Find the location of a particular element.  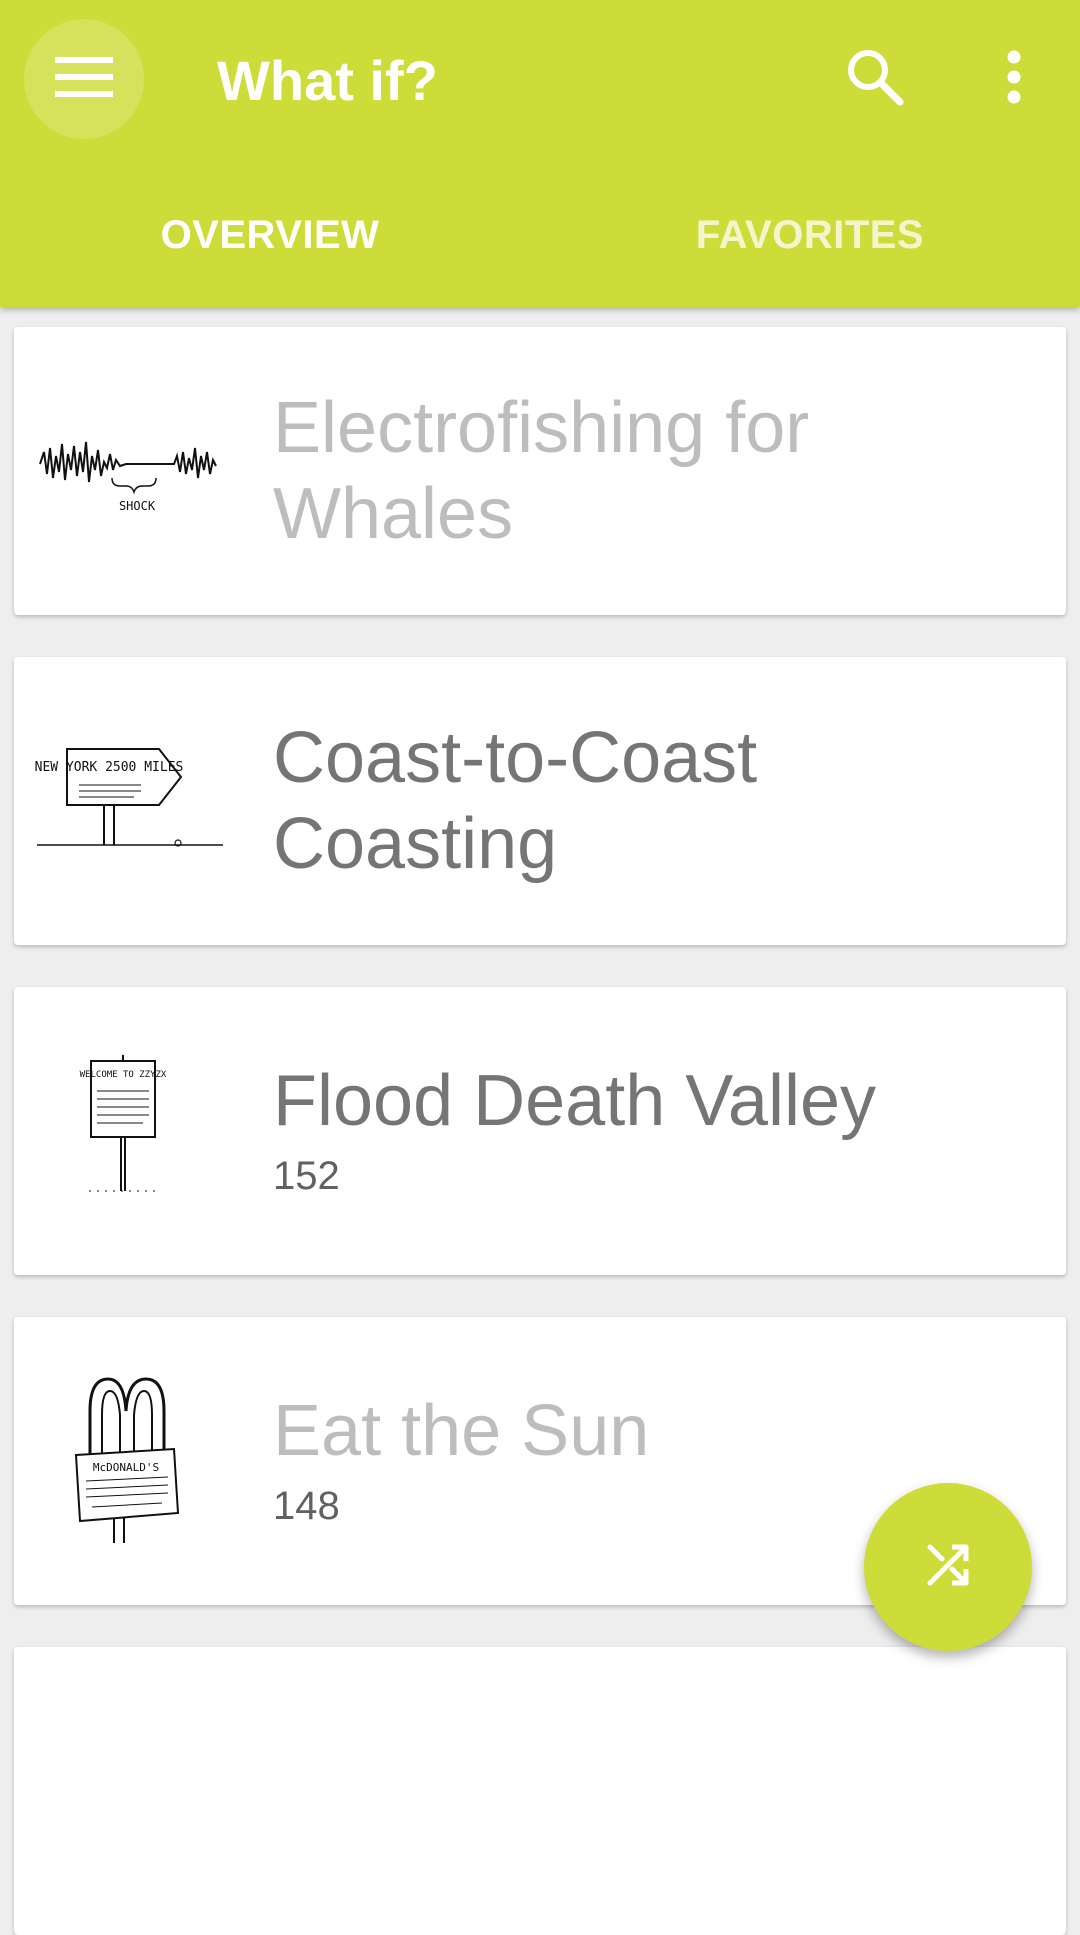

search-button is located at coordinates (875, 79).